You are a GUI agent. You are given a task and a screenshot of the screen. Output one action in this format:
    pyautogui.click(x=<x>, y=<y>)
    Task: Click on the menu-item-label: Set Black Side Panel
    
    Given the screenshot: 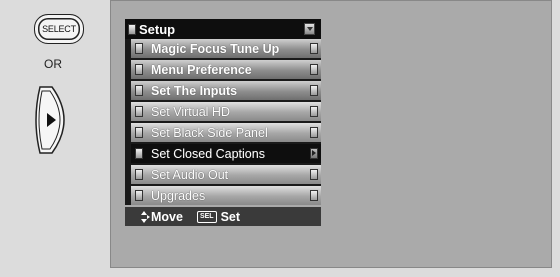 What is the action you would take?
    pyautogui.click(x=209, y=132)
    